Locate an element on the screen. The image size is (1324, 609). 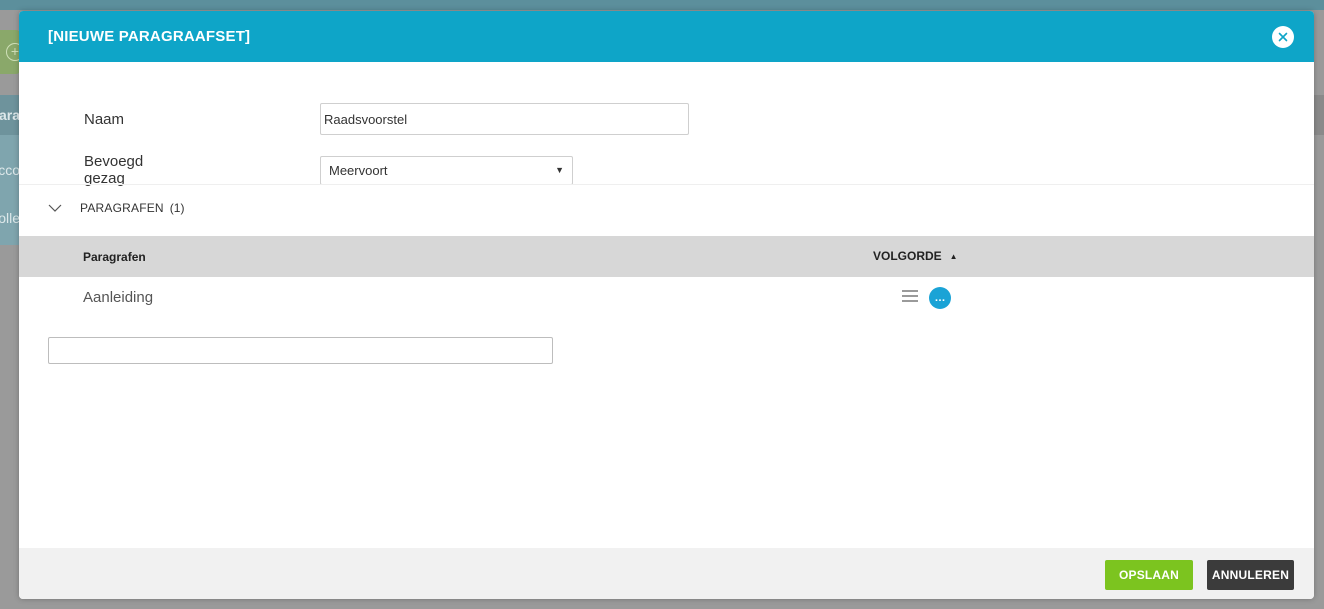
paragraphs-section-toggle: PARAGRAFEN (1) is located at coordinates (116, 208).